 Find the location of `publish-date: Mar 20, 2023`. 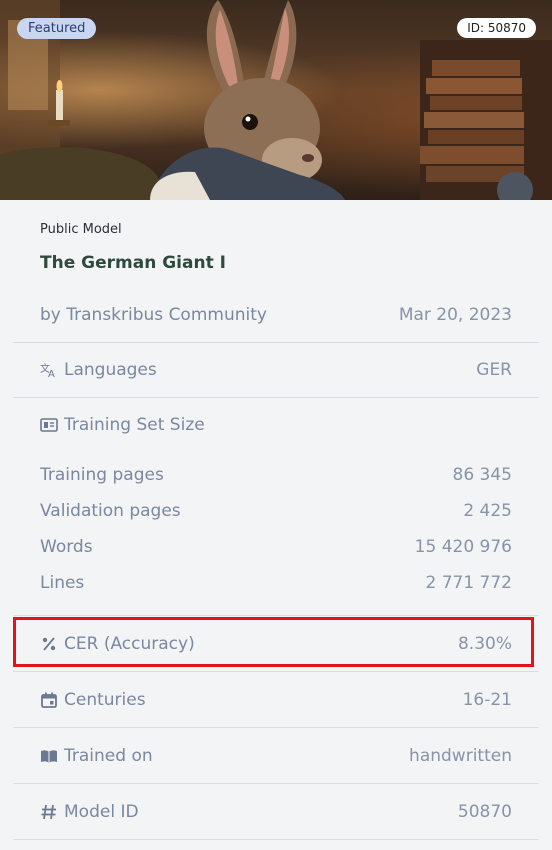

publish-date: Mar 20, 2023 is located at coordinates (455, 315).